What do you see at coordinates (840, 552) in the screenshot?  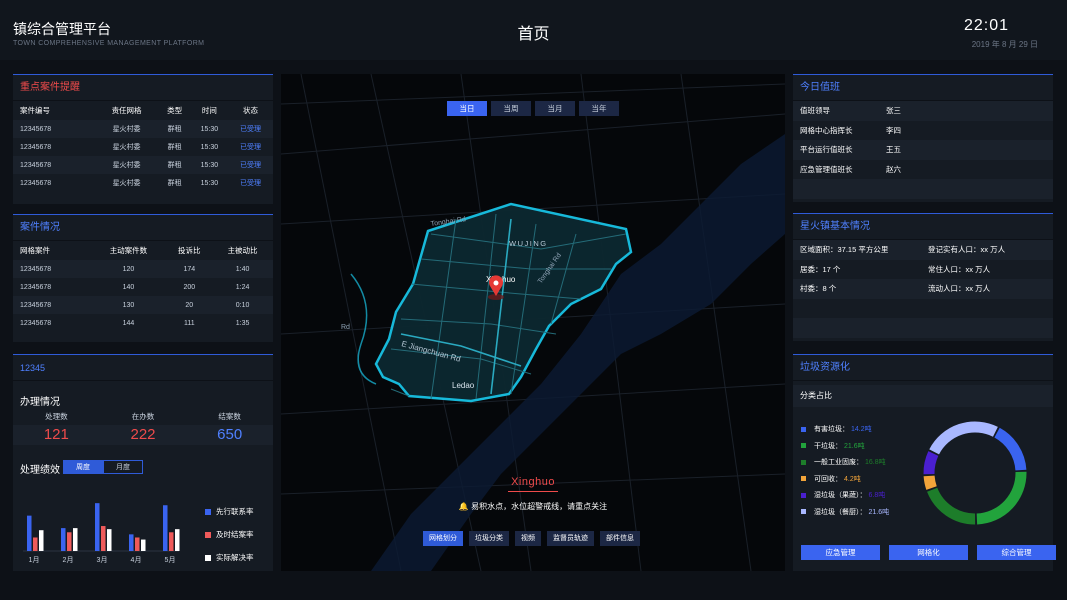 I see `emergency-management-button: 应急管理` at bounding box center [840, 552].